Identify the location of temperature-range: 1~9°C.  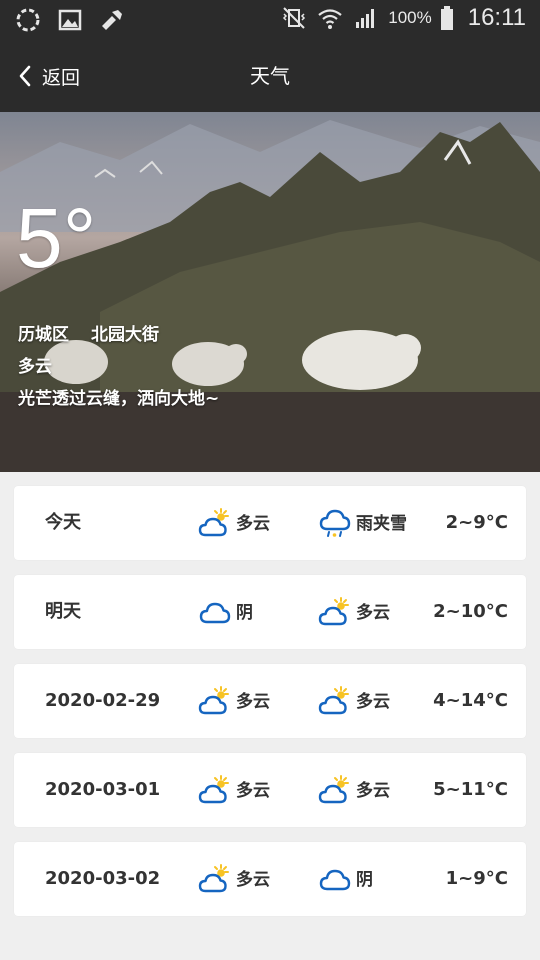
(476, 878).